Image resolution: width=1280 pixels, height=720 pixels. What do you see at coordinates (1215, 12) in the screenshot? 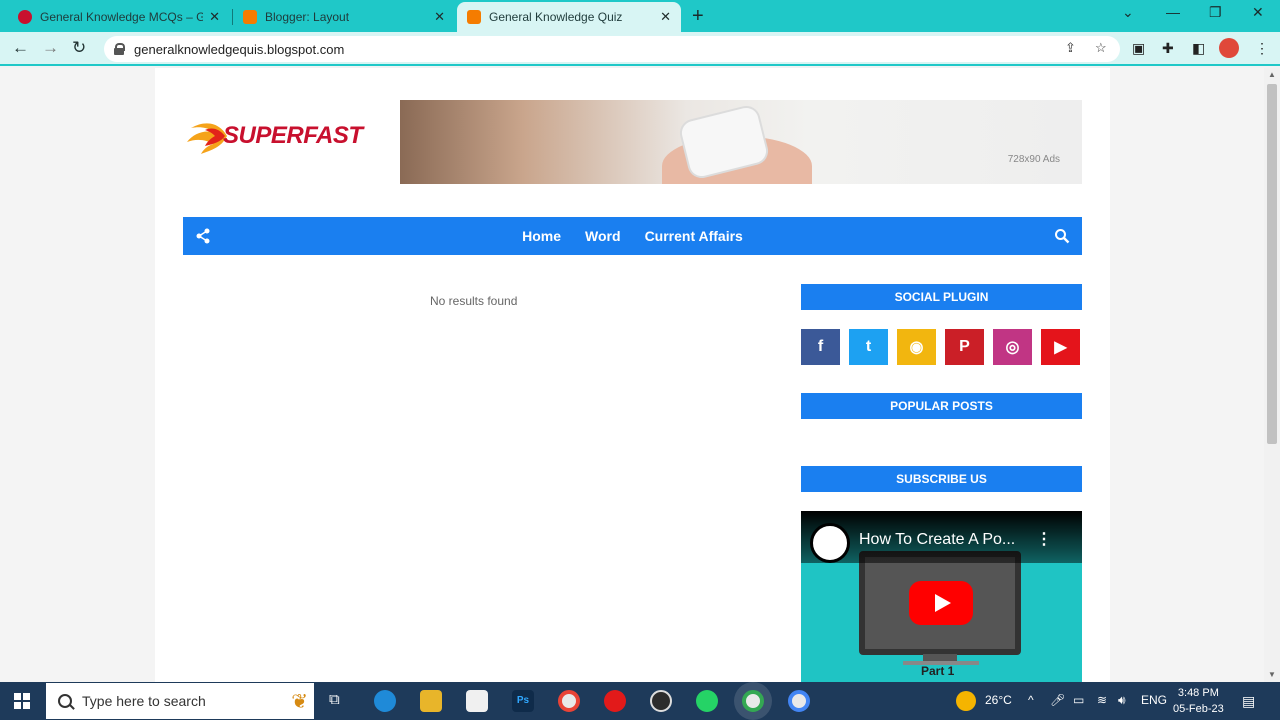
I see `restore-button: ❐` at bounding box center [1215, 12].